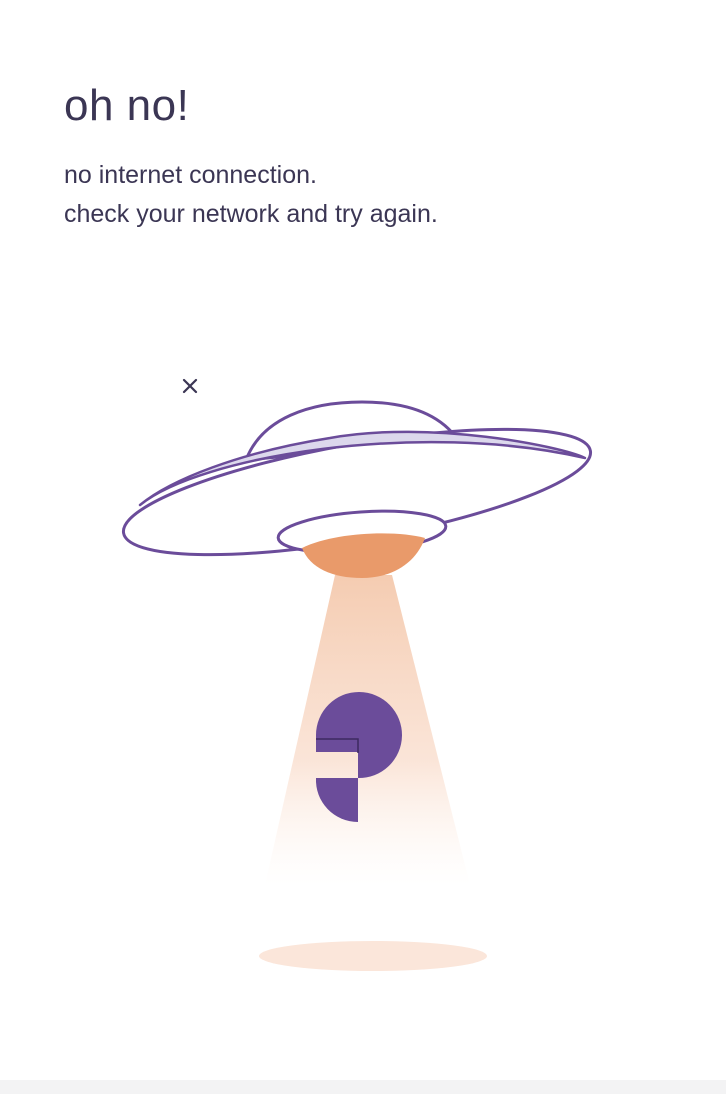  I want to click on error-headline: oh no!, so click(127, 105).